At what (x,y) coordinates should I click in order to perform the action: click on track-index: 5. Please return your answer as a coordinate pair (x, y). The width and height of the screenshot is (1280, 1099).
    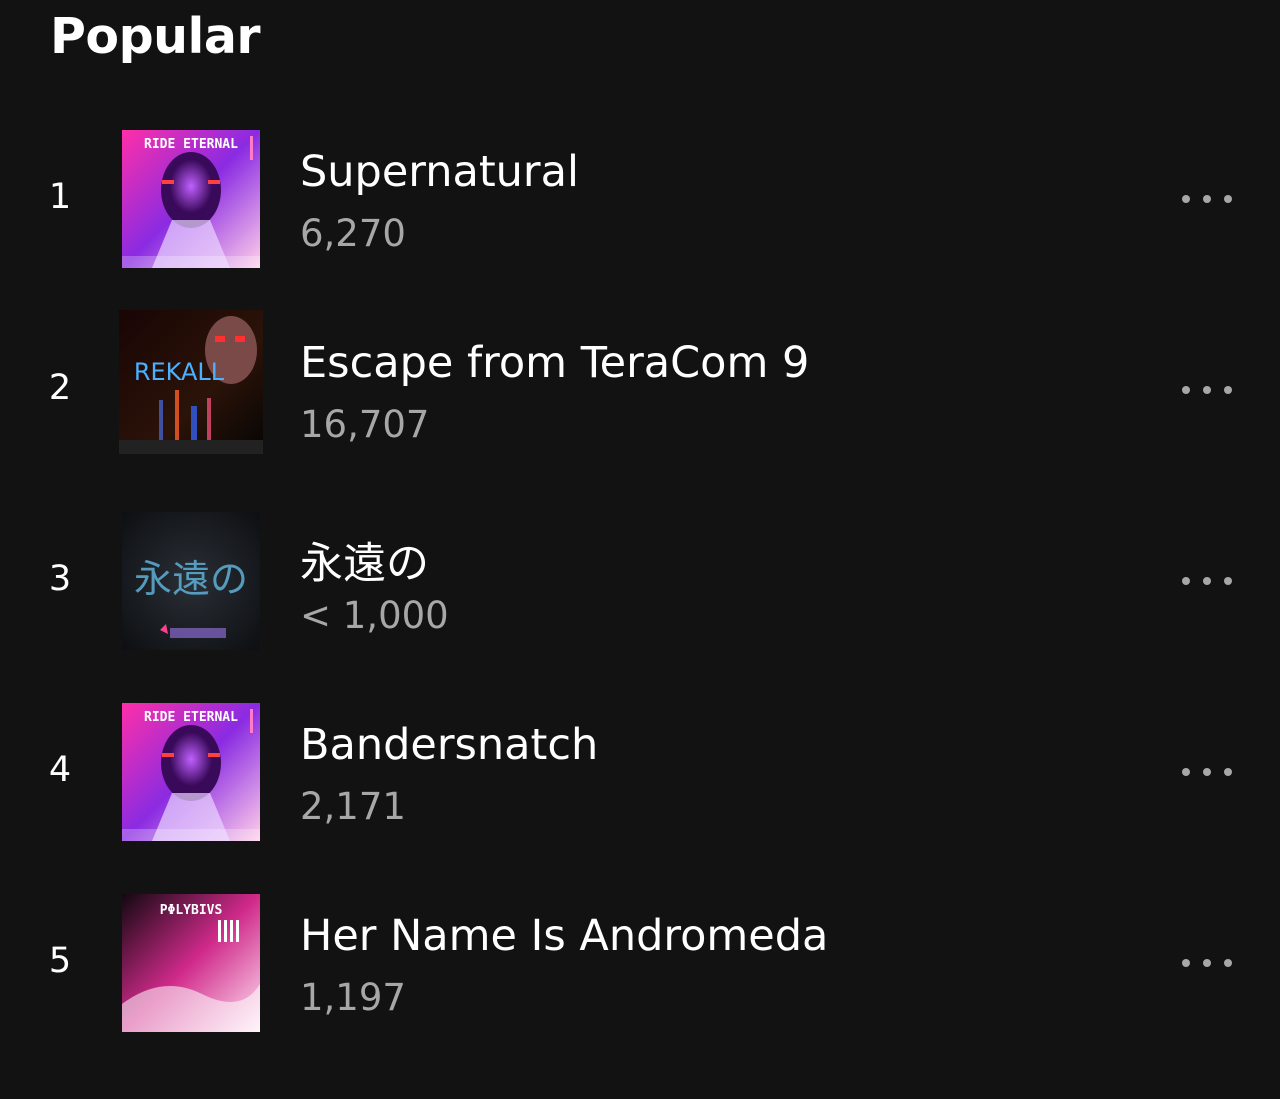
    Looking at the image, I should click on (60, 961).